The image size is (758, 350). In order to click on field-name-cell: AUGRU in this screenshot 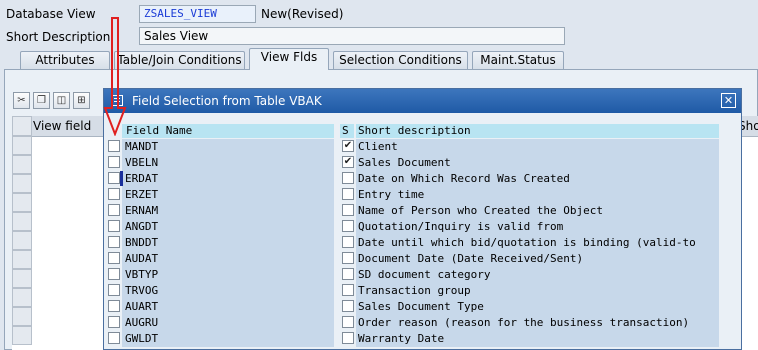, I will do `click(228, 323)`.